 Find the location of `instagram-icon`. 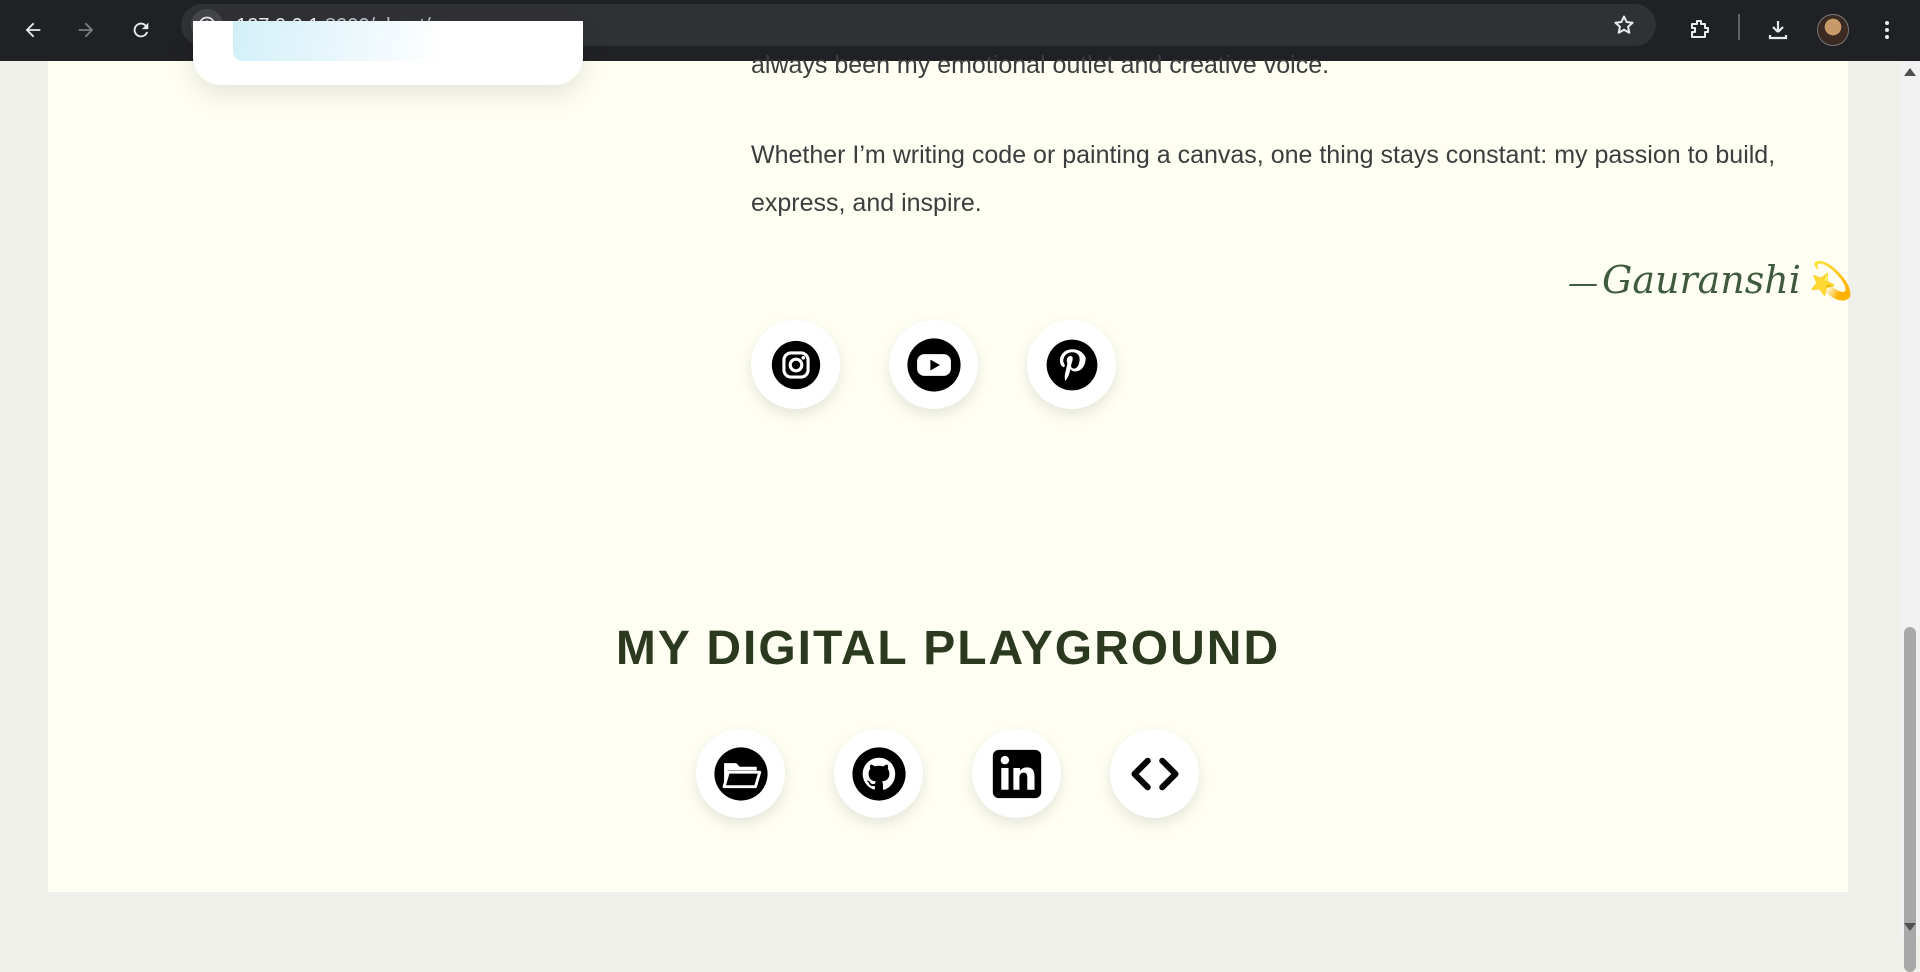

instagram-icon is located at coordinates (795, 364).